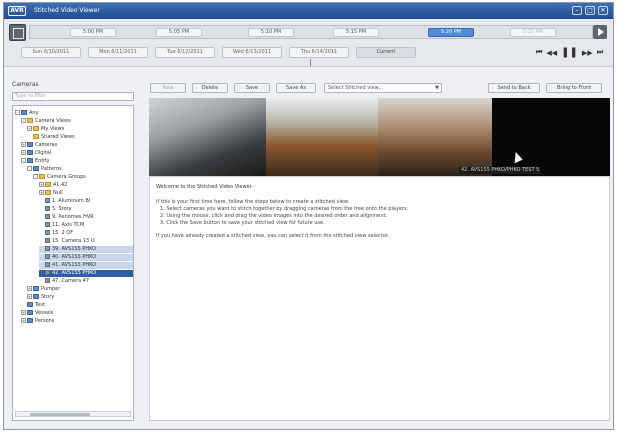 This screenshot has width=618, height=434. What do you see at coordinates (53, 129) in the screenshot?
I see `tree-item-label: My Views` at bounding box center [53, 129].